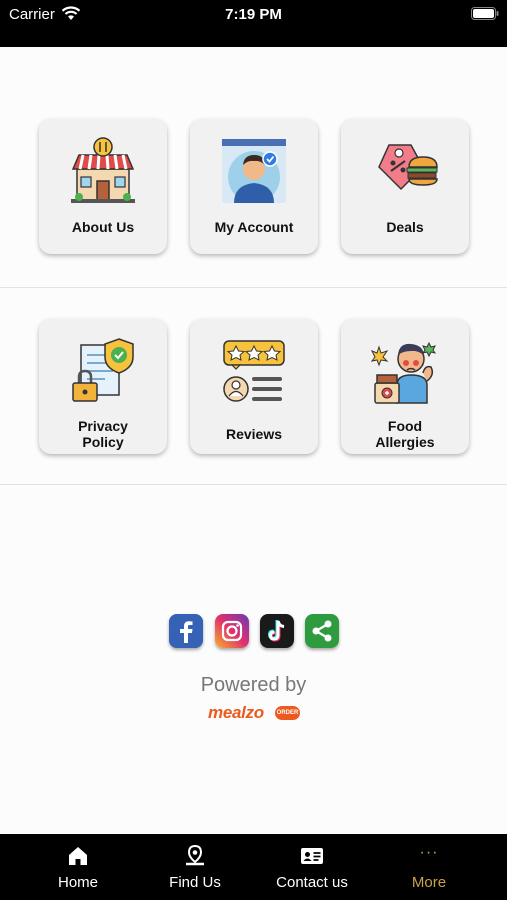 This screenshot has width=507, height=900. Describe the element at coordinates (103, 434) in the screenshot. I see `privacy-policy-label: Privacy Policy` at that location.